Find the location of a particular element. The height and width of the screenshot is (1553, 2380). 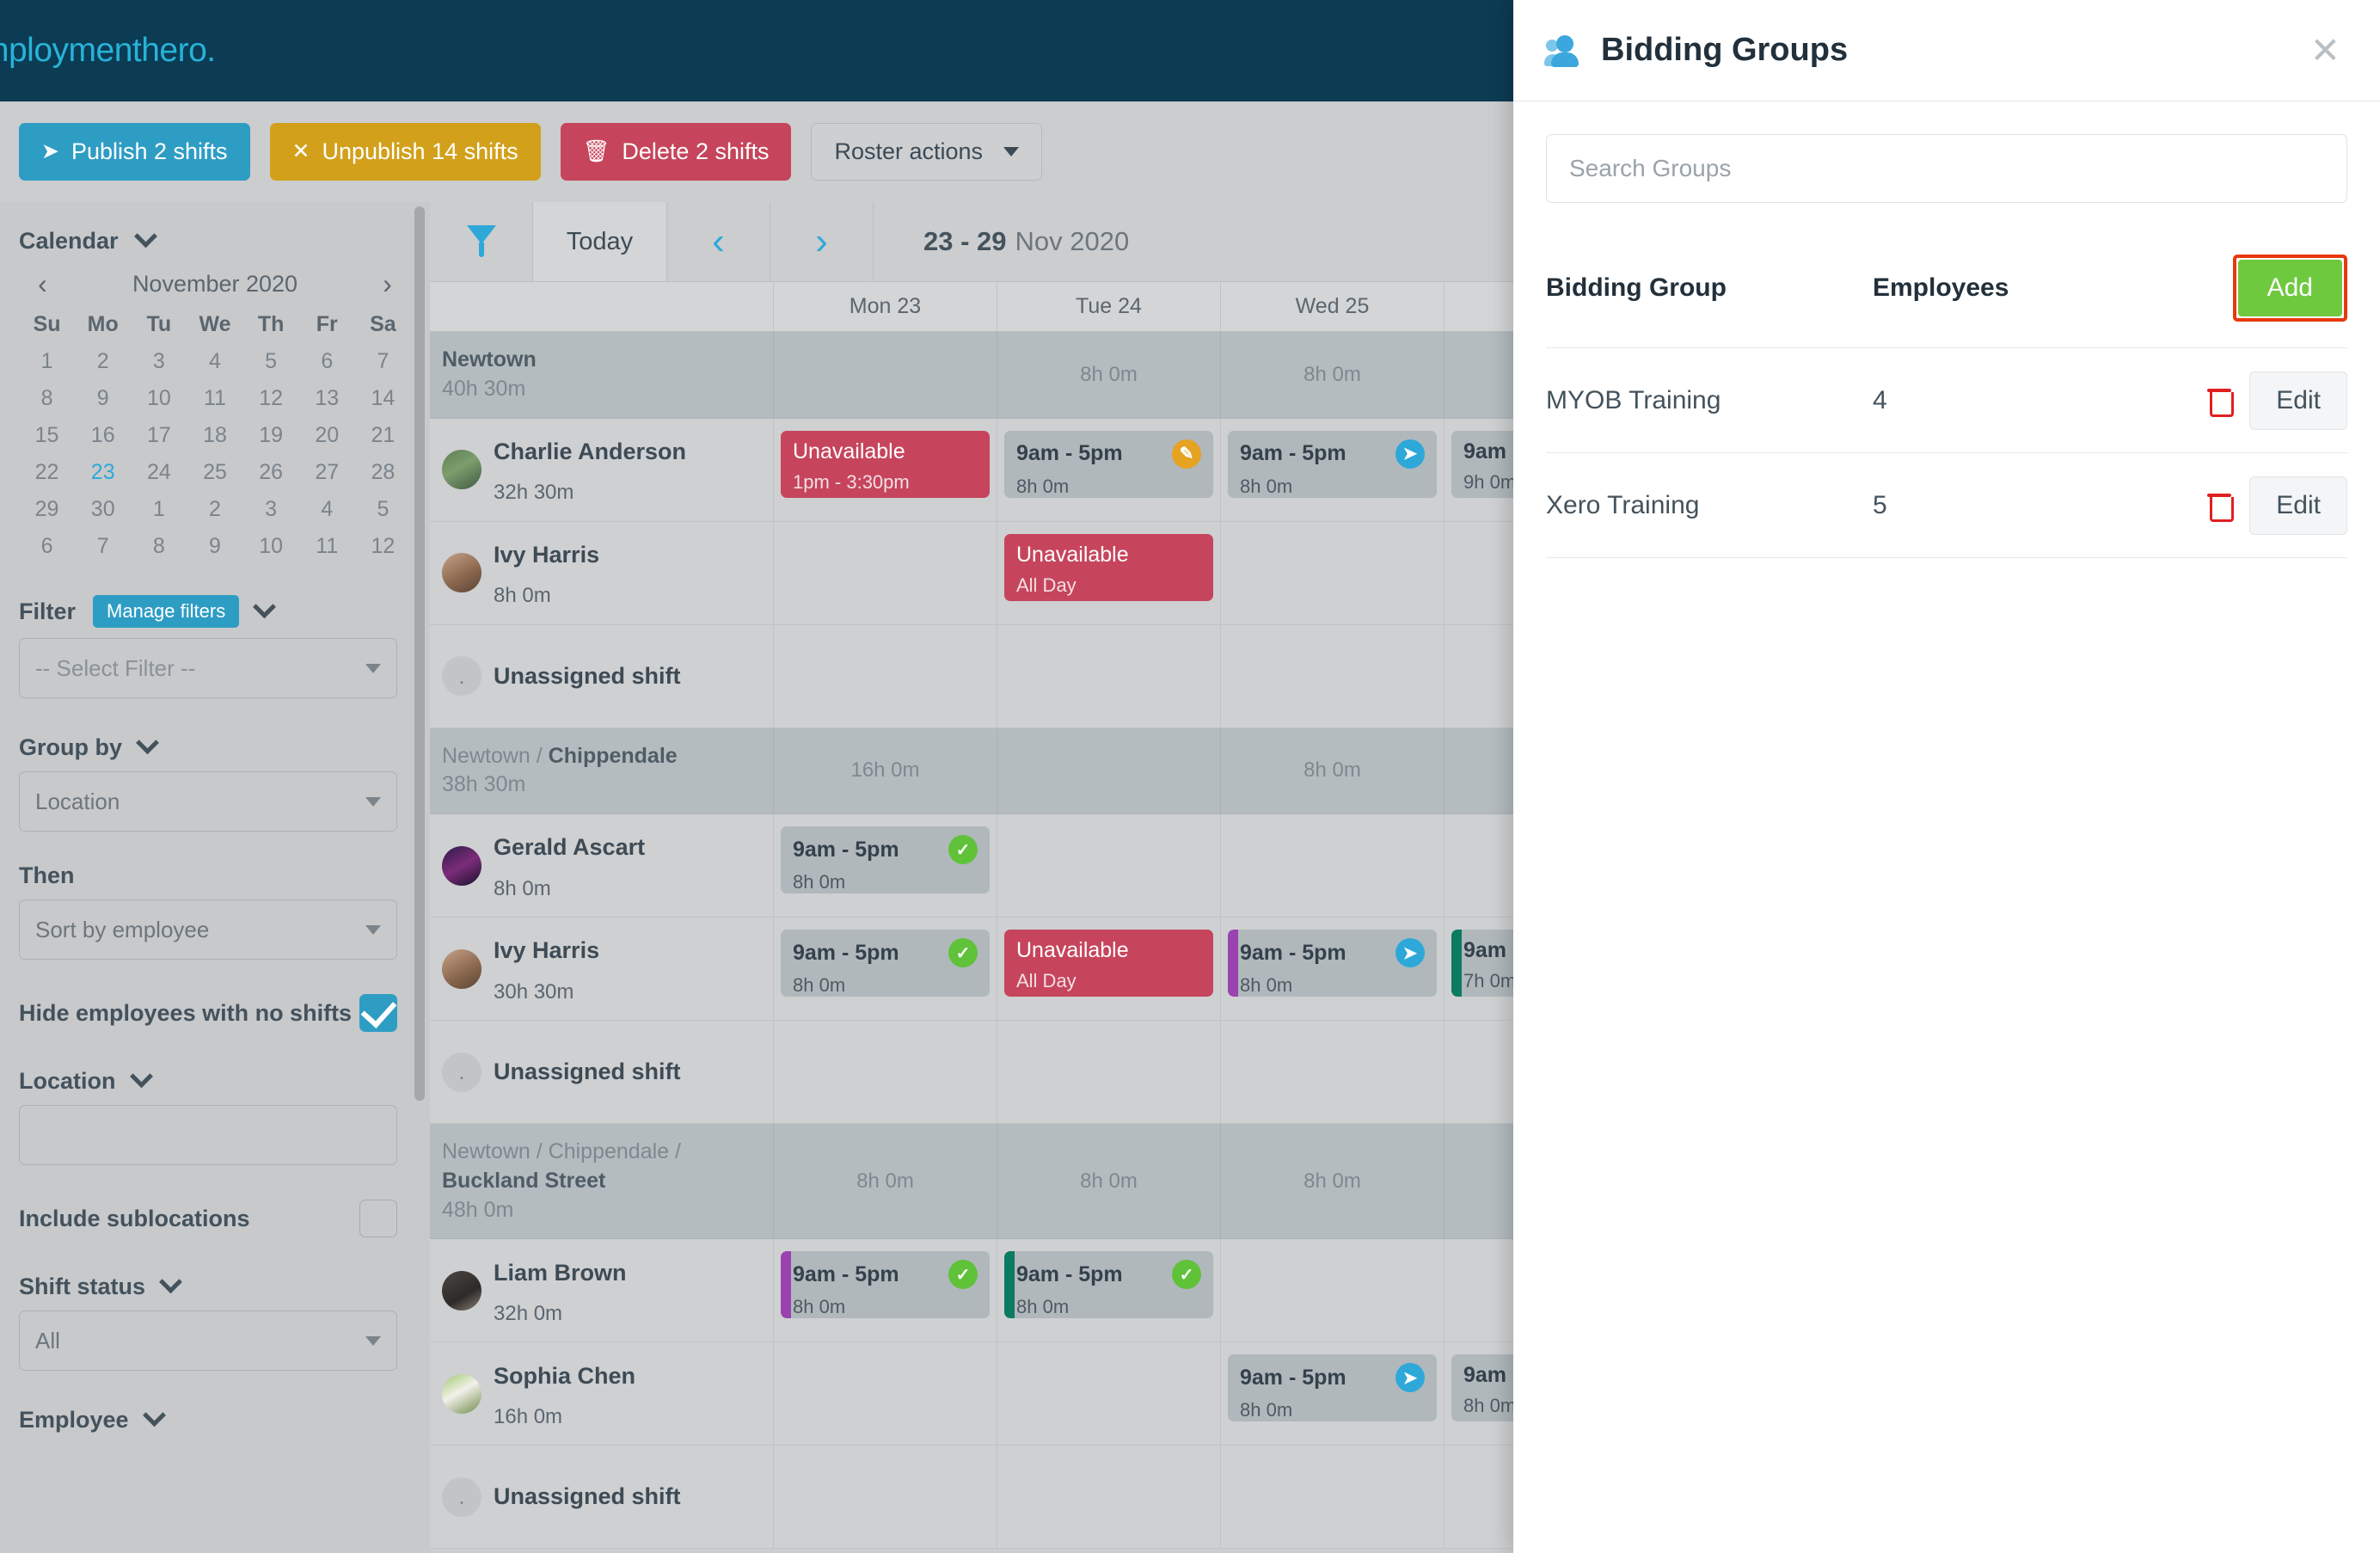

shift-chip: 9am 7h 0m is located at coordinates (1482, 963).